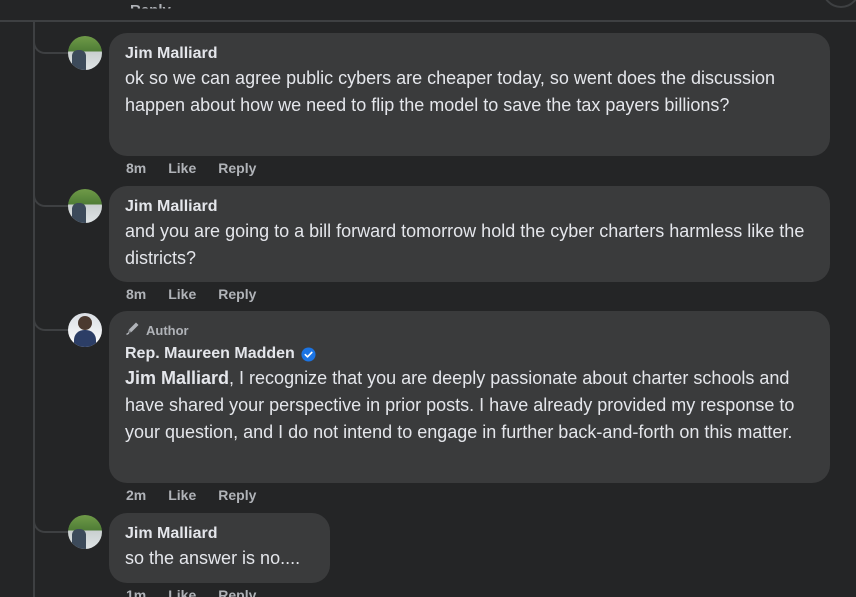 This screenshot has width=856, height=597. What do you see at coordinates (133, 330) in the screenshot?
I see `pencil-icon` at bounding box center [133, 330].